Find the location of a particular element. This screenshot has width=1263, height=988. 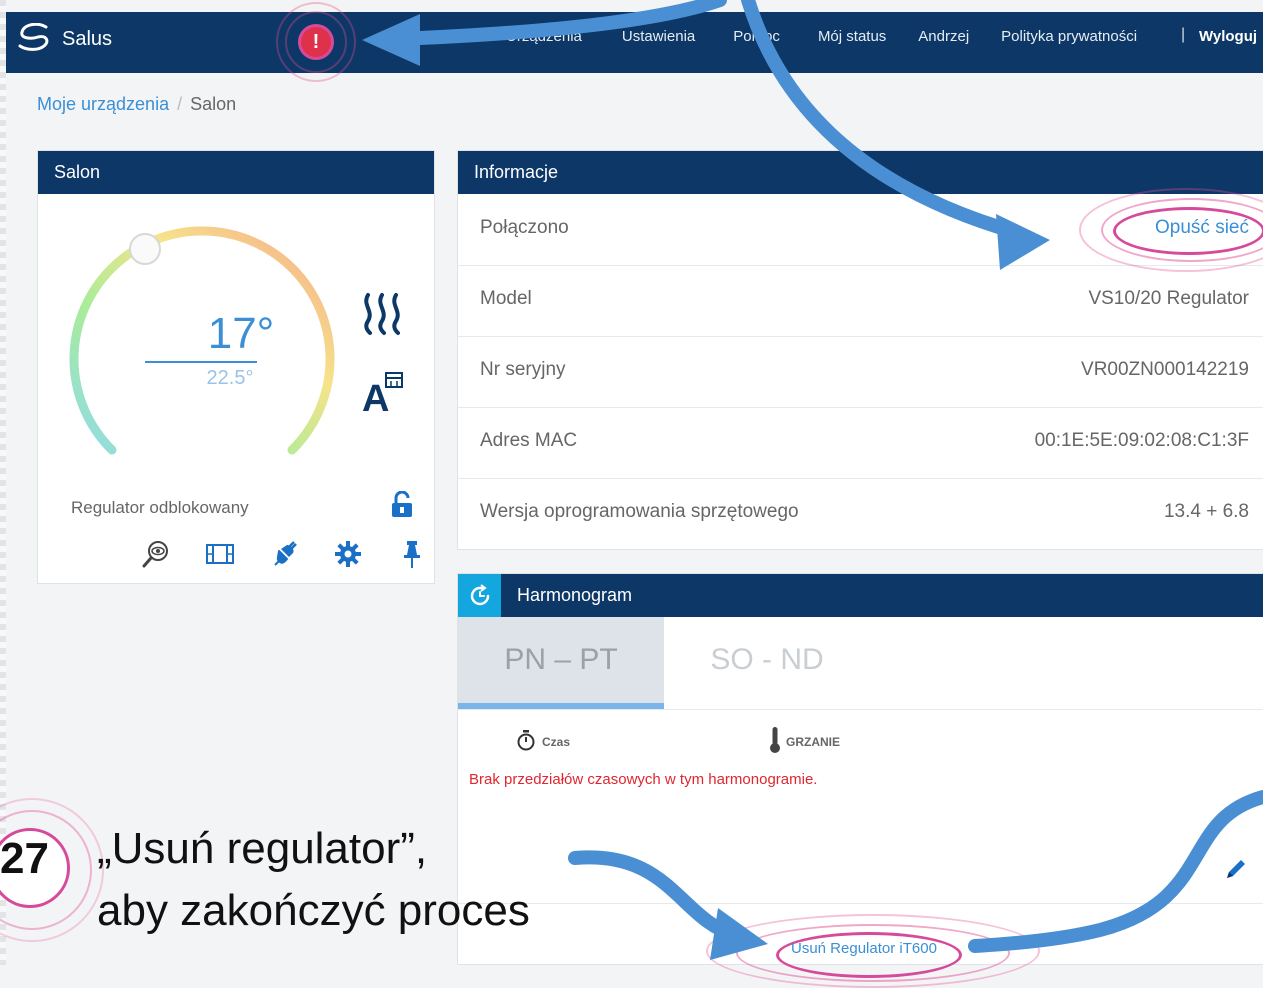

plug-icon is located at coordinates (284, 554).